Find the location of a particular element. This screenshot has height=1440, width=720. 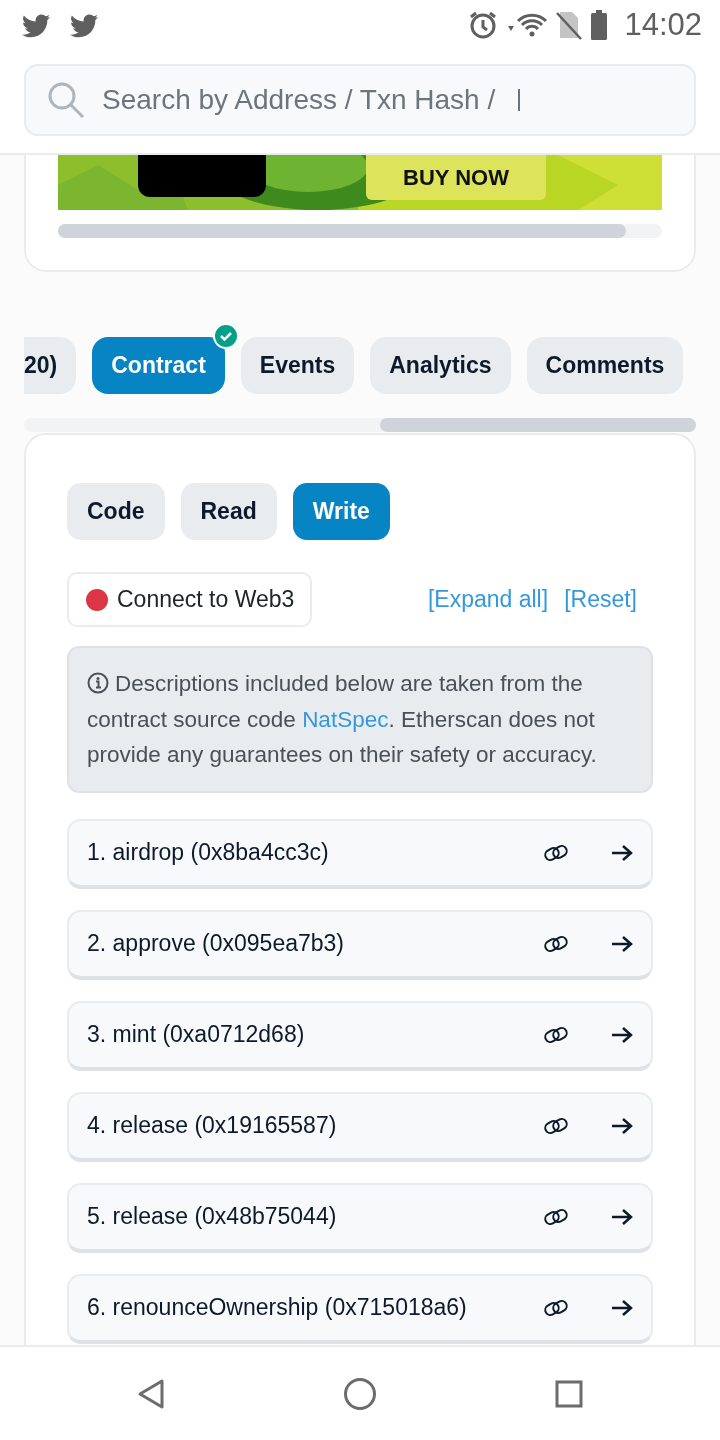

tab: Analytics is located at coordinates (440, 365).